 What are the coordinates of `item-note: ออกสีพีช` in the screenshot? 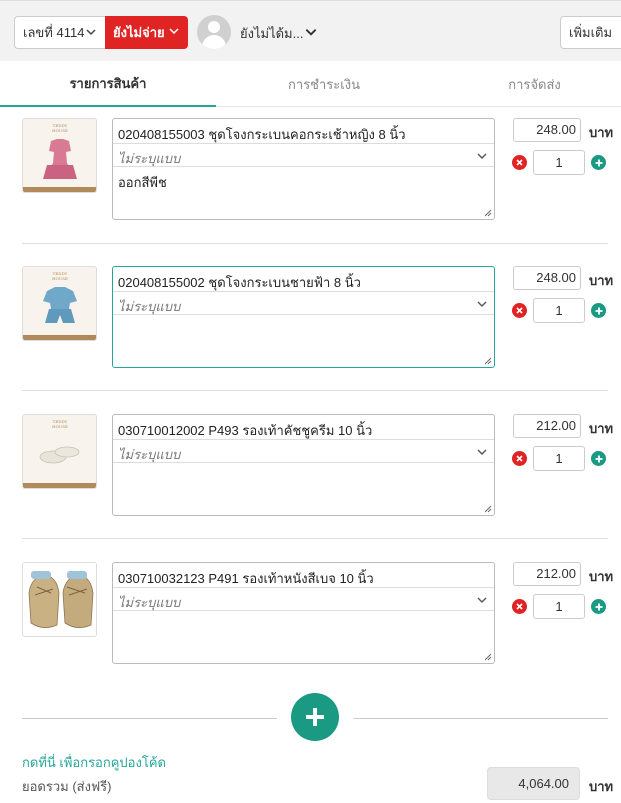 It's located at (142, 182).